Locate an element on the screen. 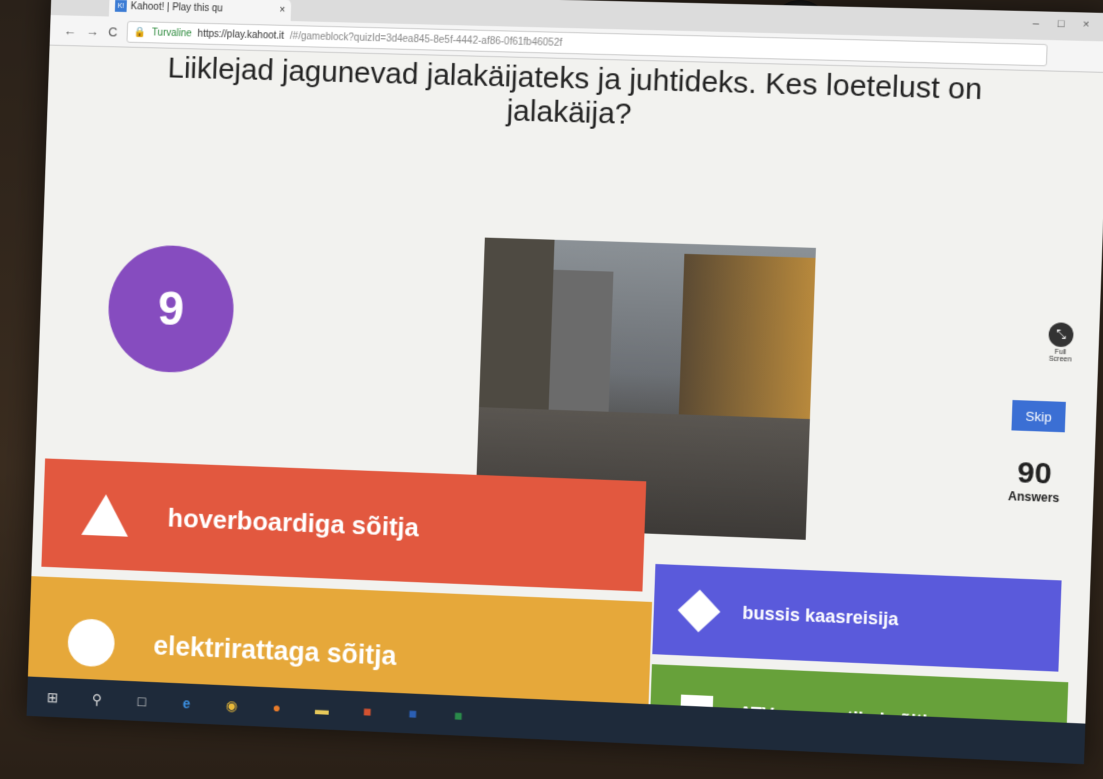 This screenshot has height=779, width=1103. word-icon: ■ is located at coordinates (412, 713).